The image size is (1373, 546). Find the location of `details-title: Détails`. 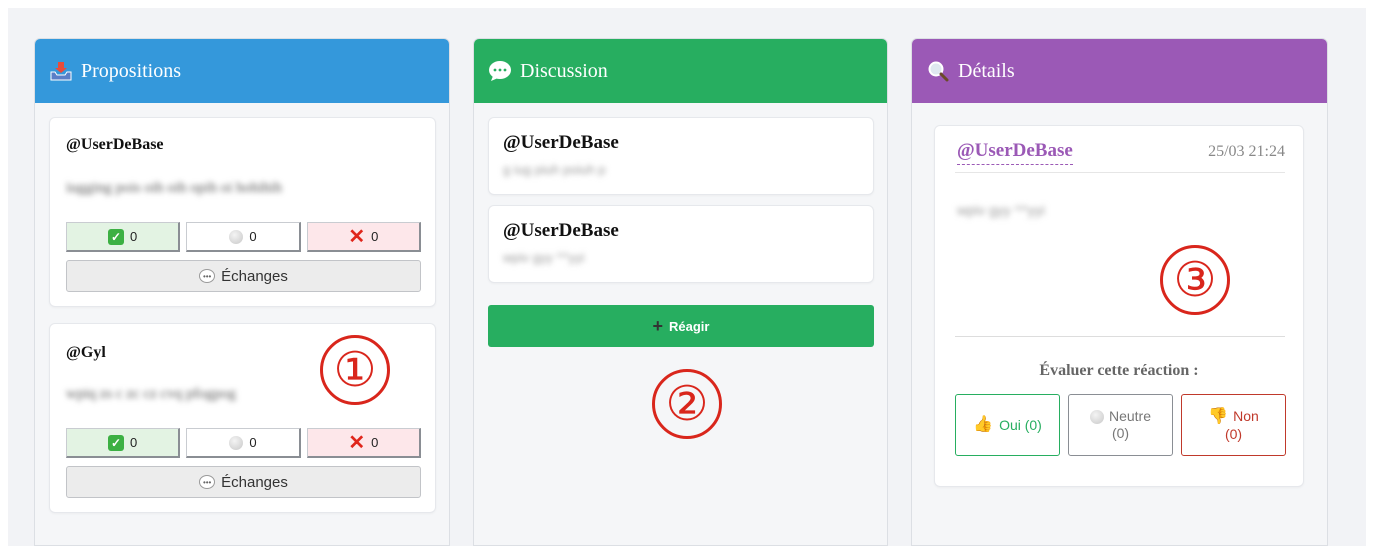

details-title: Détails is located at coordinates (986, 70).